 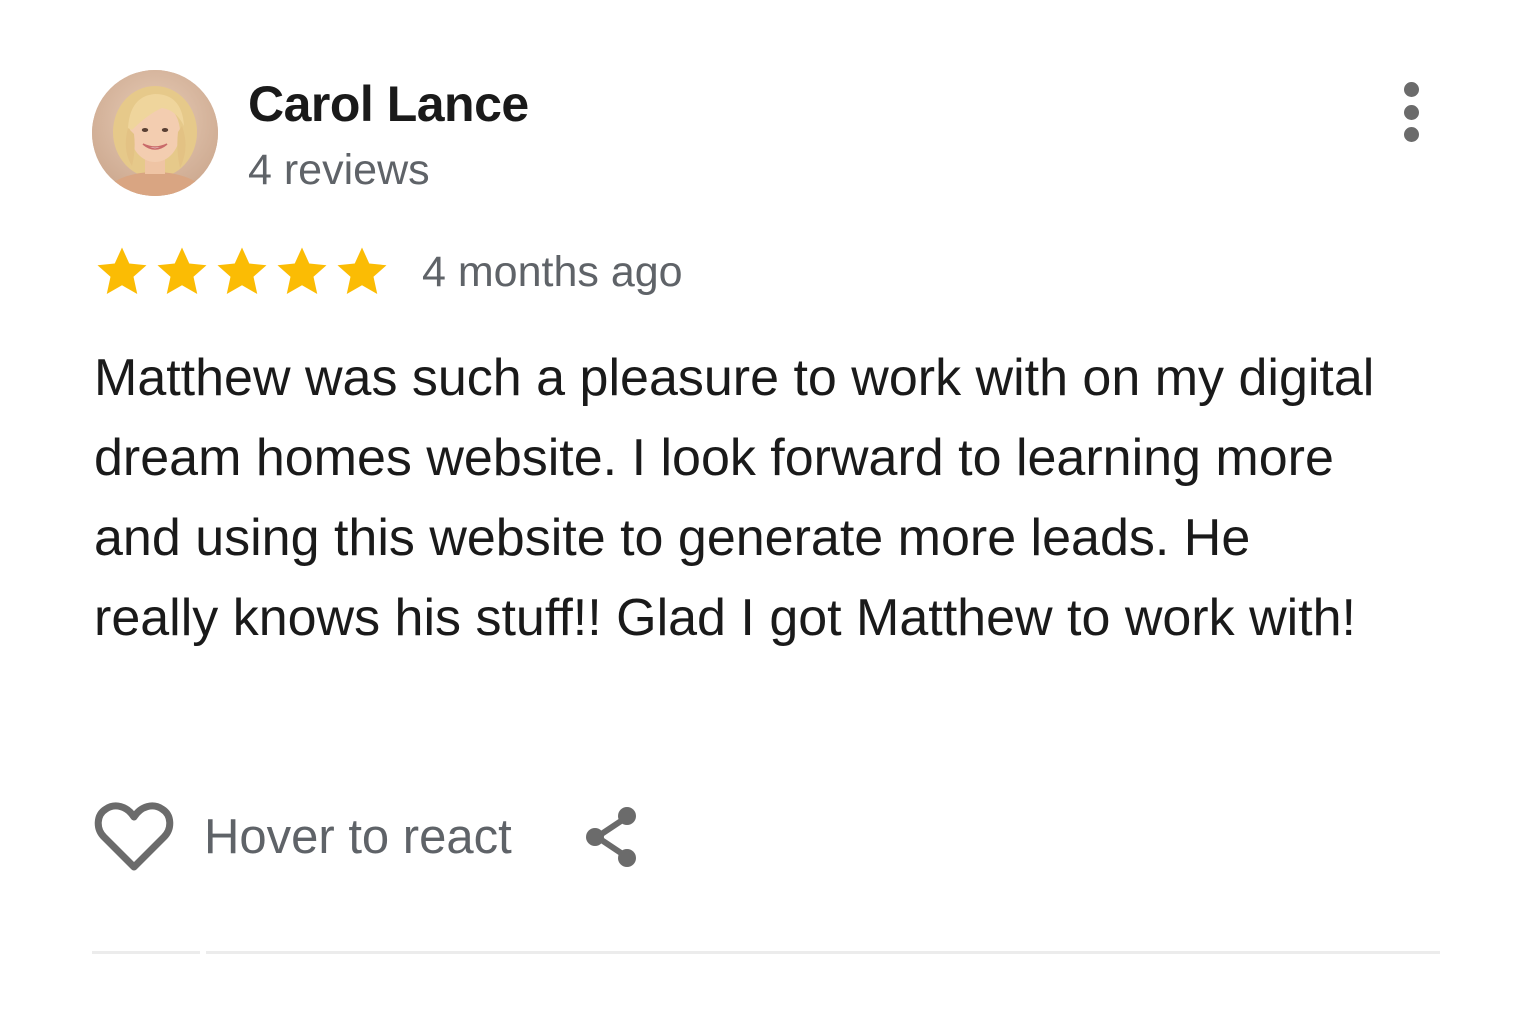 I want to click on share-icon, so click(x=612, y=837).